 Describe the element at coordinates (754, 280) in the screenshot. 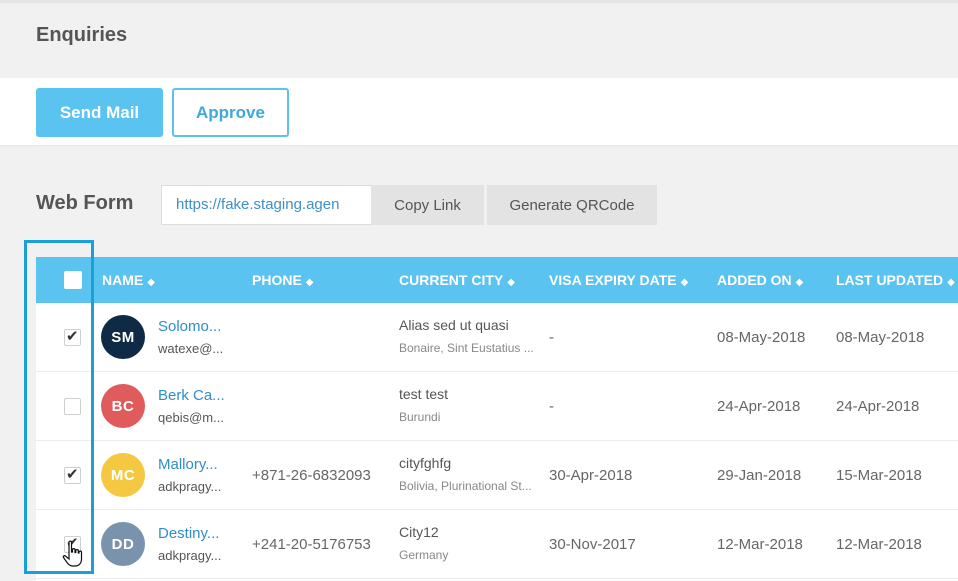

I see `column-header-label: ADDED ON` at that location.